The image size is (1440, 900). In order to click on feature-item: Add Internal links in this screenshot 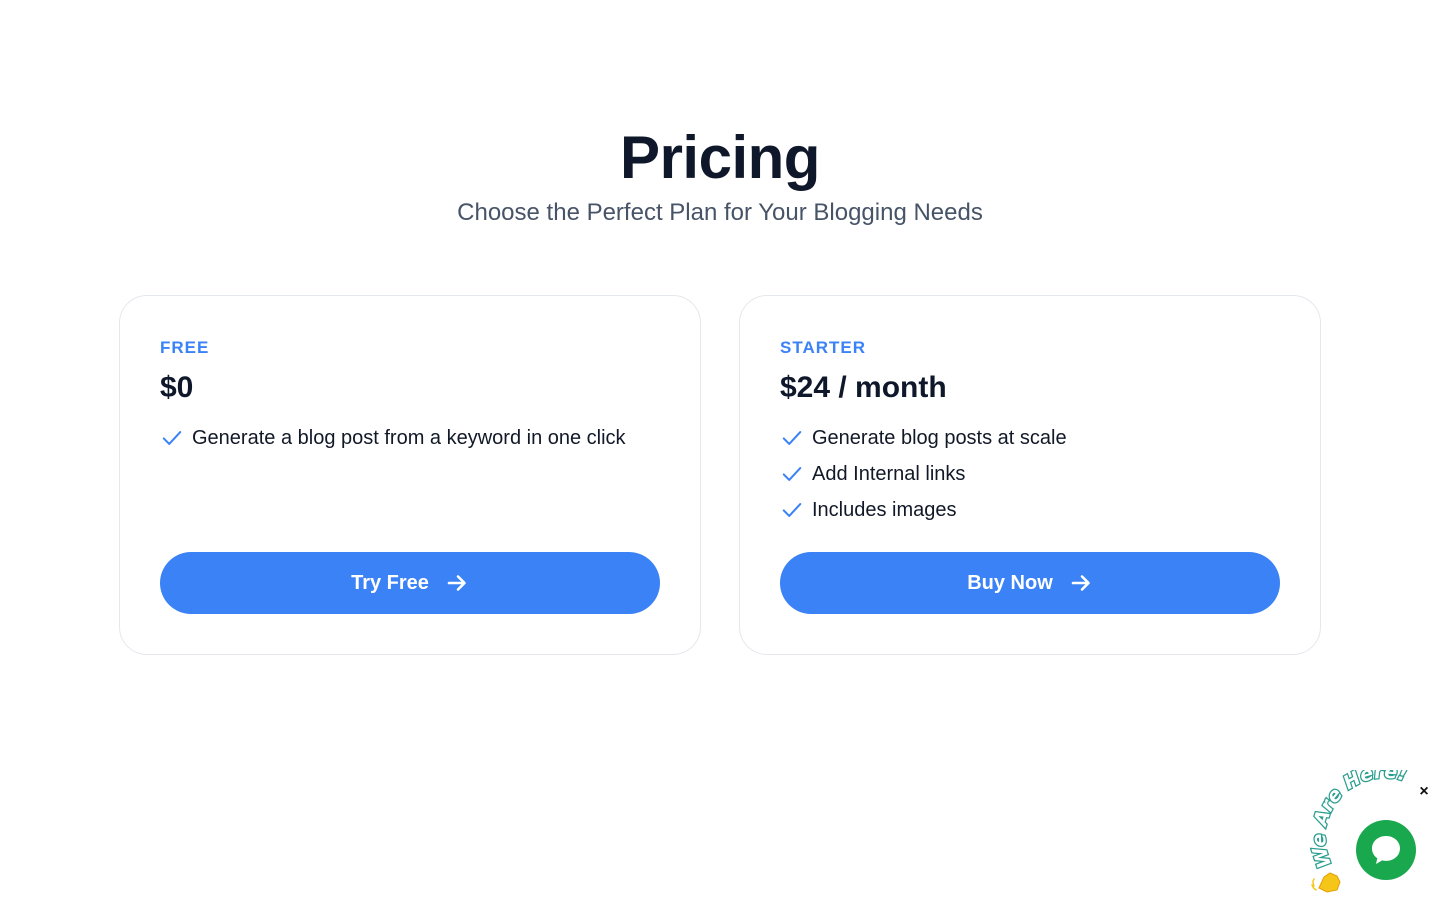, I will do `click(1030, 474)`.